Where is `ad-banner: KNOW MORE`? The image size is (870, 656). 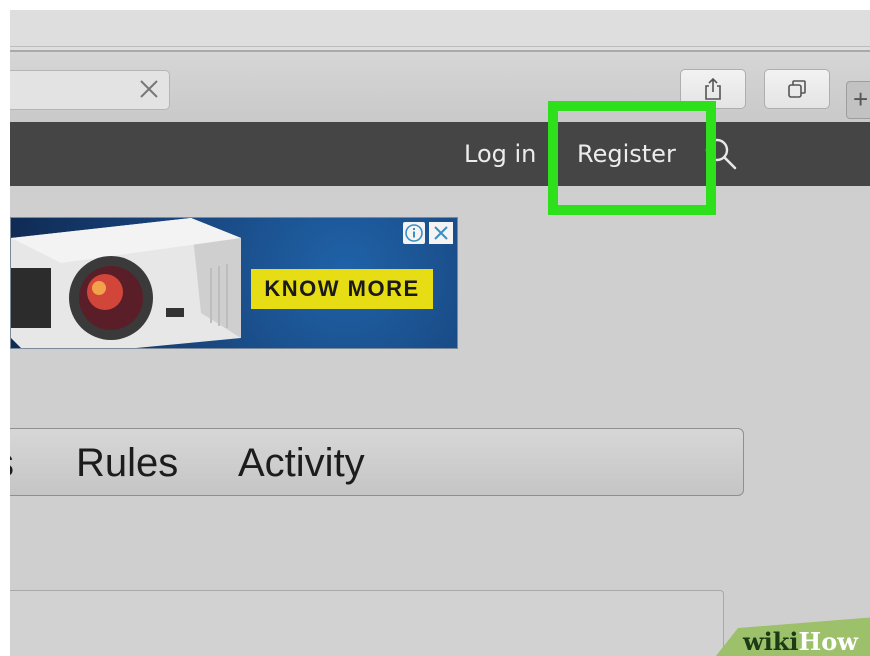 ad-banner: KNOW MORE is located at coordinates (234, 283).